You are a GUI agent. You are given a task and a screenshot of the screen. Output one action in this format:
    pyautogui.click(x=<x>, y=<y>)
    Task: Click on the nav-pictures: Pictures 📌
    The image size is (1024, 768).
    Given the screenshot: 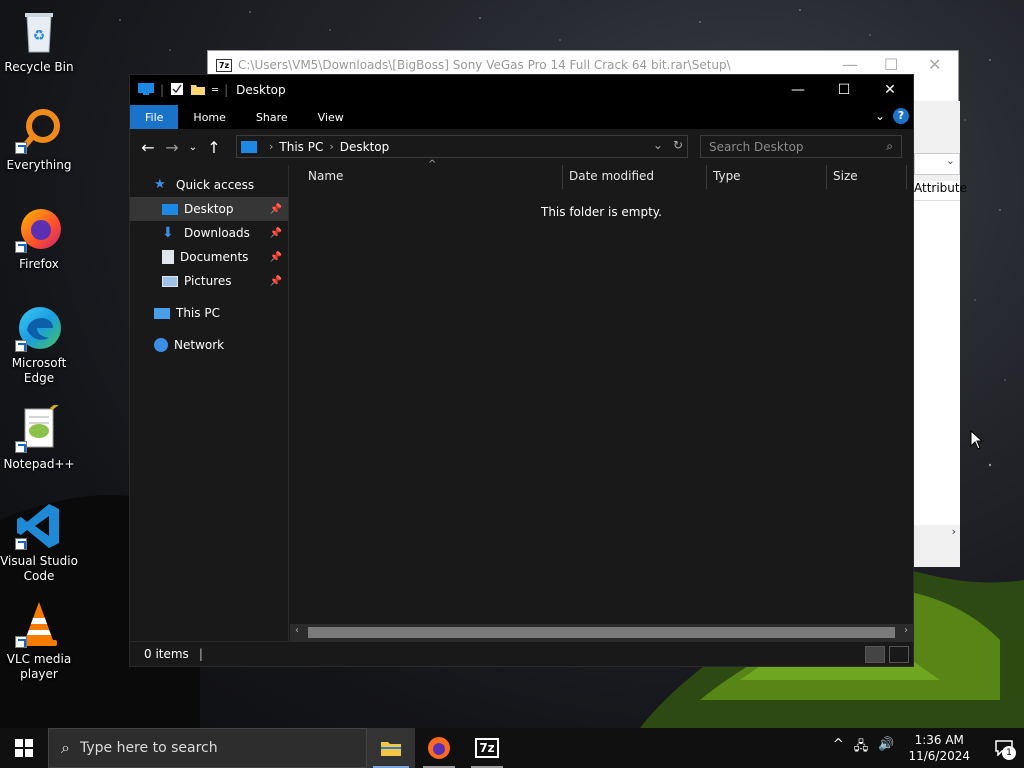 What is the action you would take?
    pyautogui.click(x=209, y=281)
    